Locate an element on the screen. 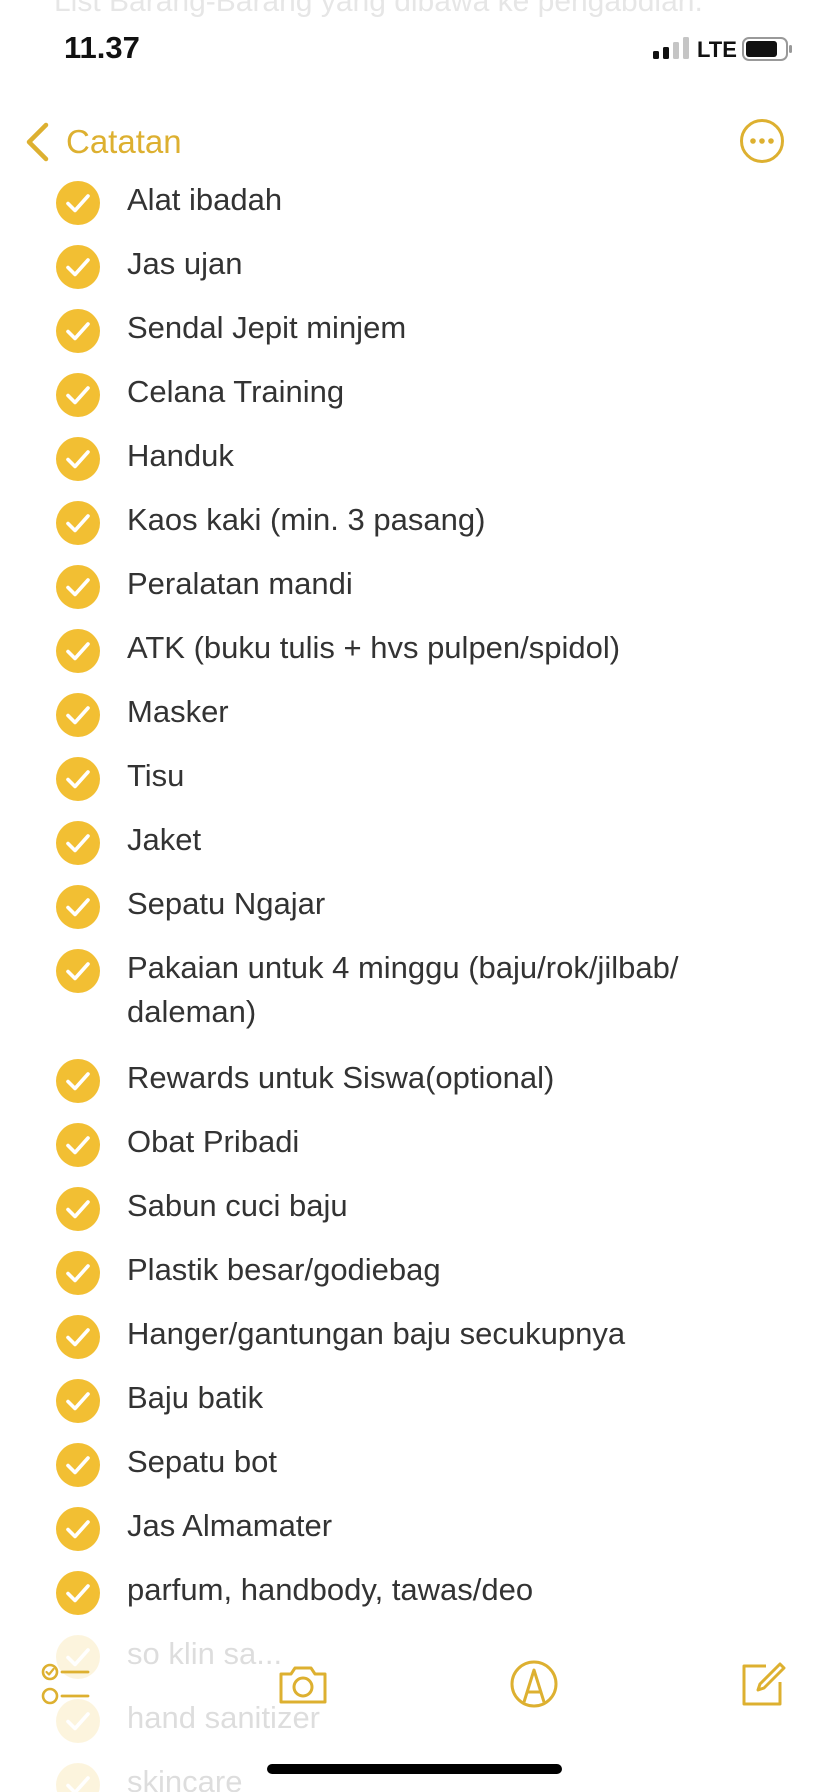 The image size is (828, 1792). checklist-item: Plastik besar/godiebag is located at coordinates (414, 1271).